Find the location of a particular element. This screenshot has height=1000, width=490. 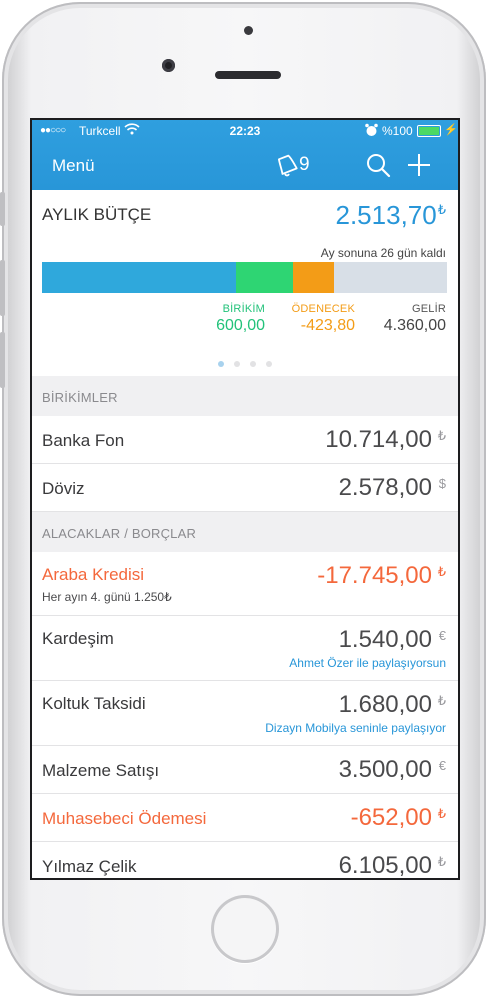

battery-icon is located at coordinates (429, 131).